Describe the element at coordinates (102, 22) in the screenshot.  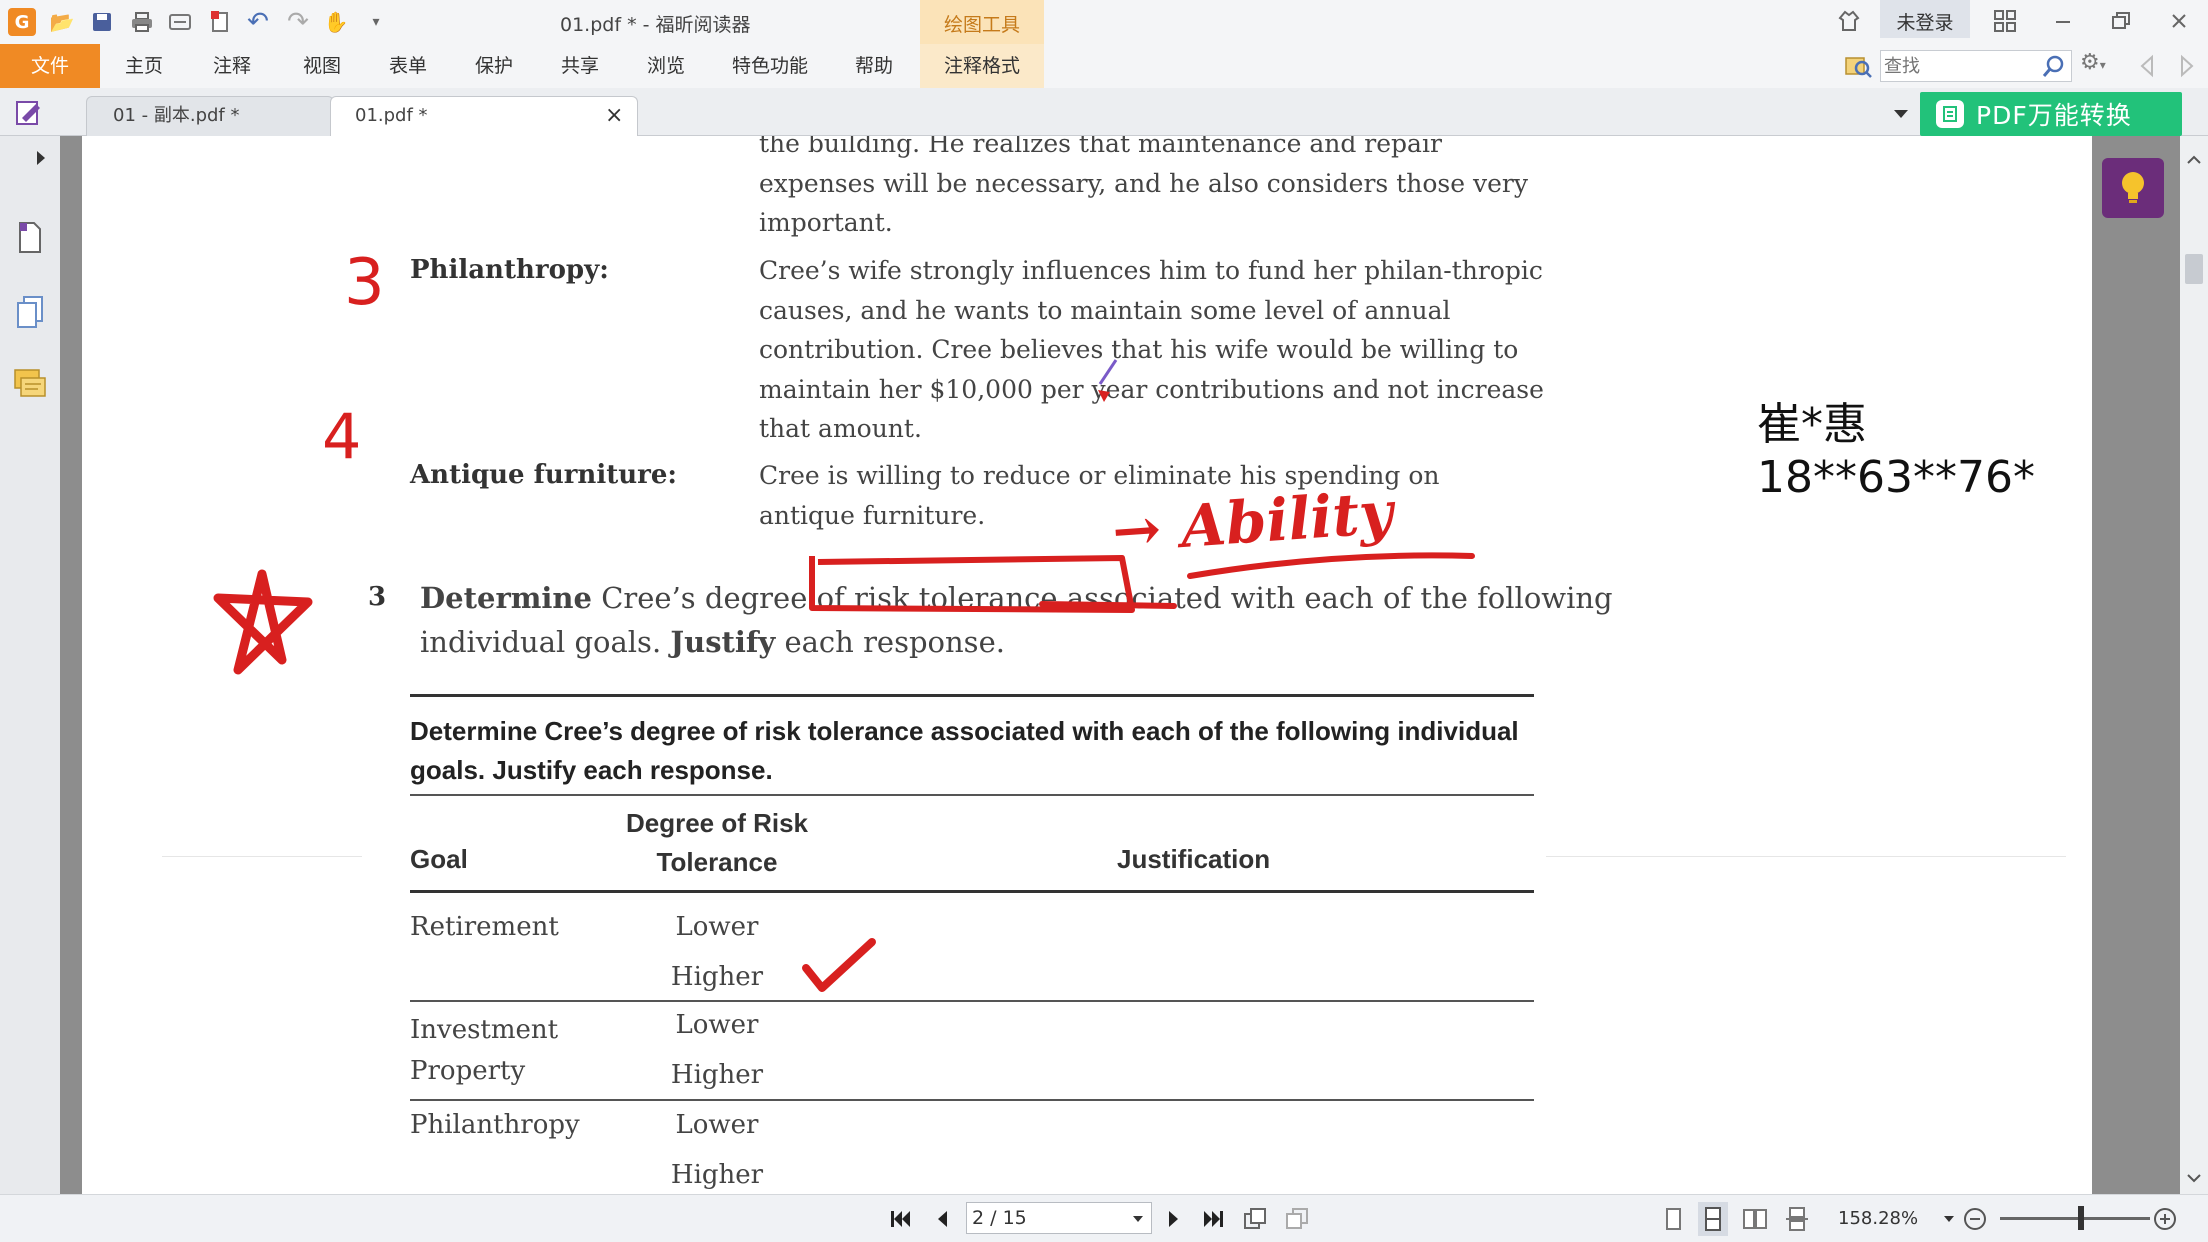
I see `save-icon` at that location.